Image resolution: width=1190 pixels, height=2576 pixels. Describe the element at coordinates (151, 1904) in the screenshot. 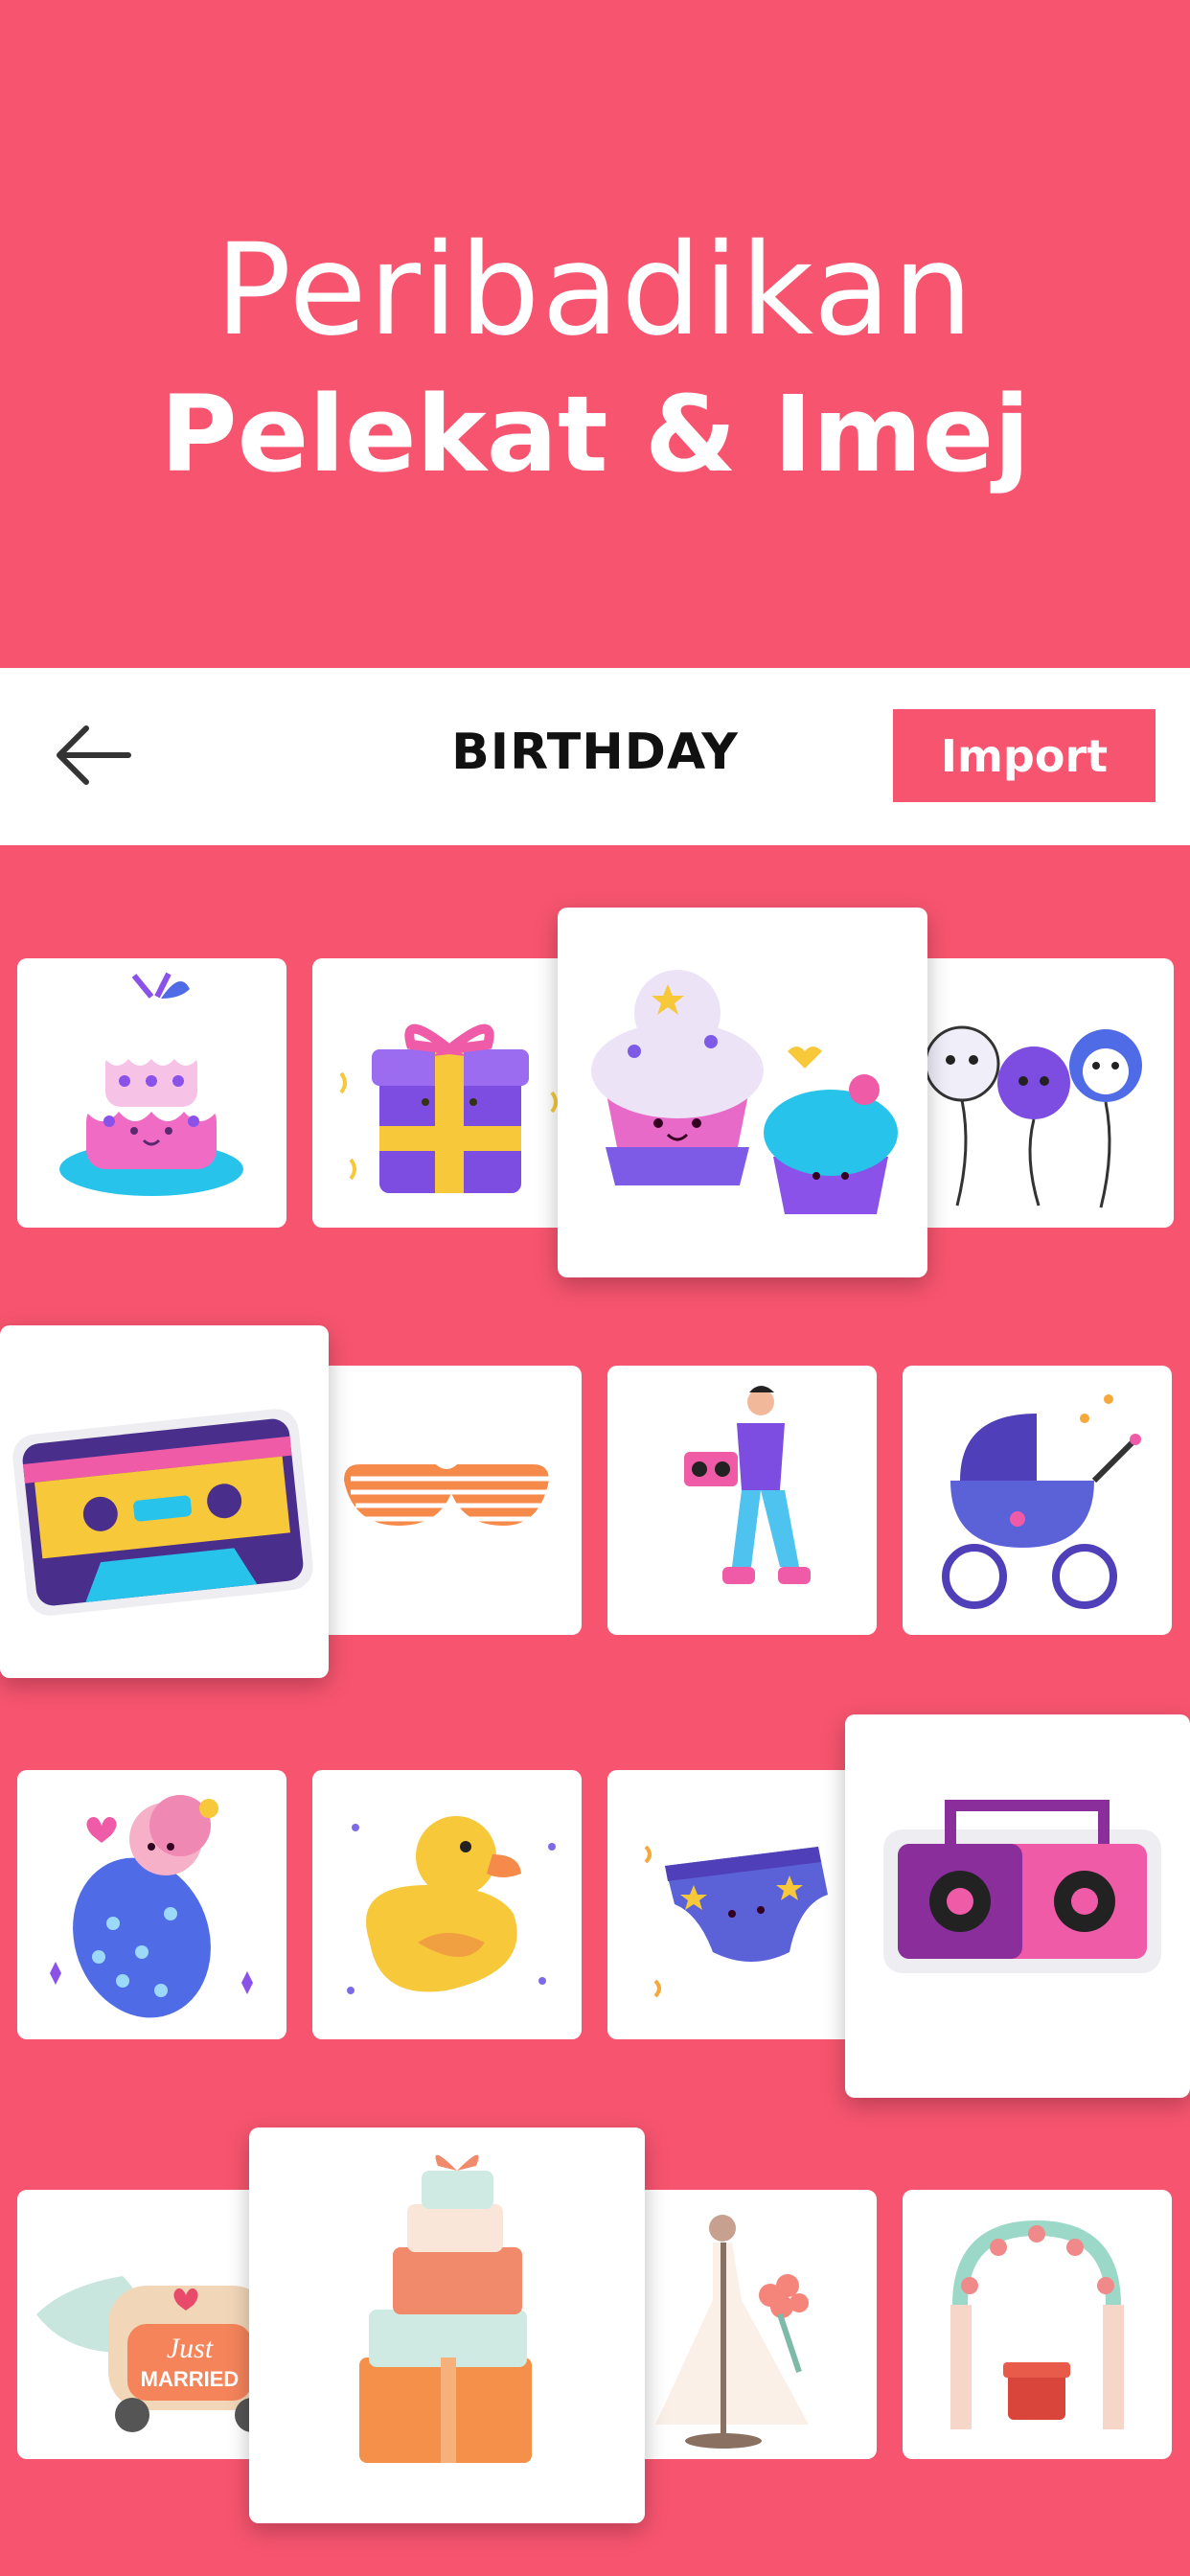

I see `swaddled-baby-sticker` at that location.